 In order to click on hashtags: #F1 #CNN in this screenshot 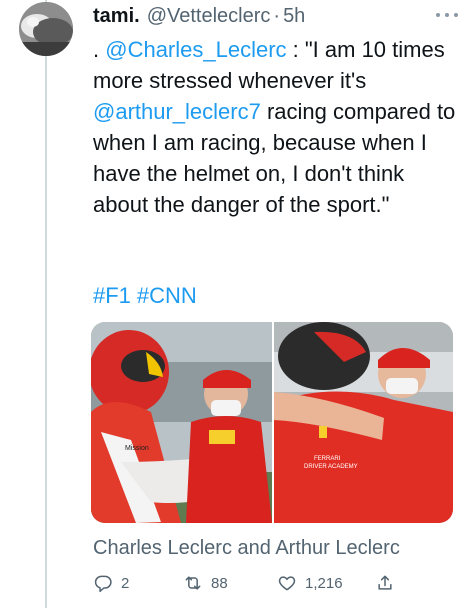, I will do `click(145, 295)`.